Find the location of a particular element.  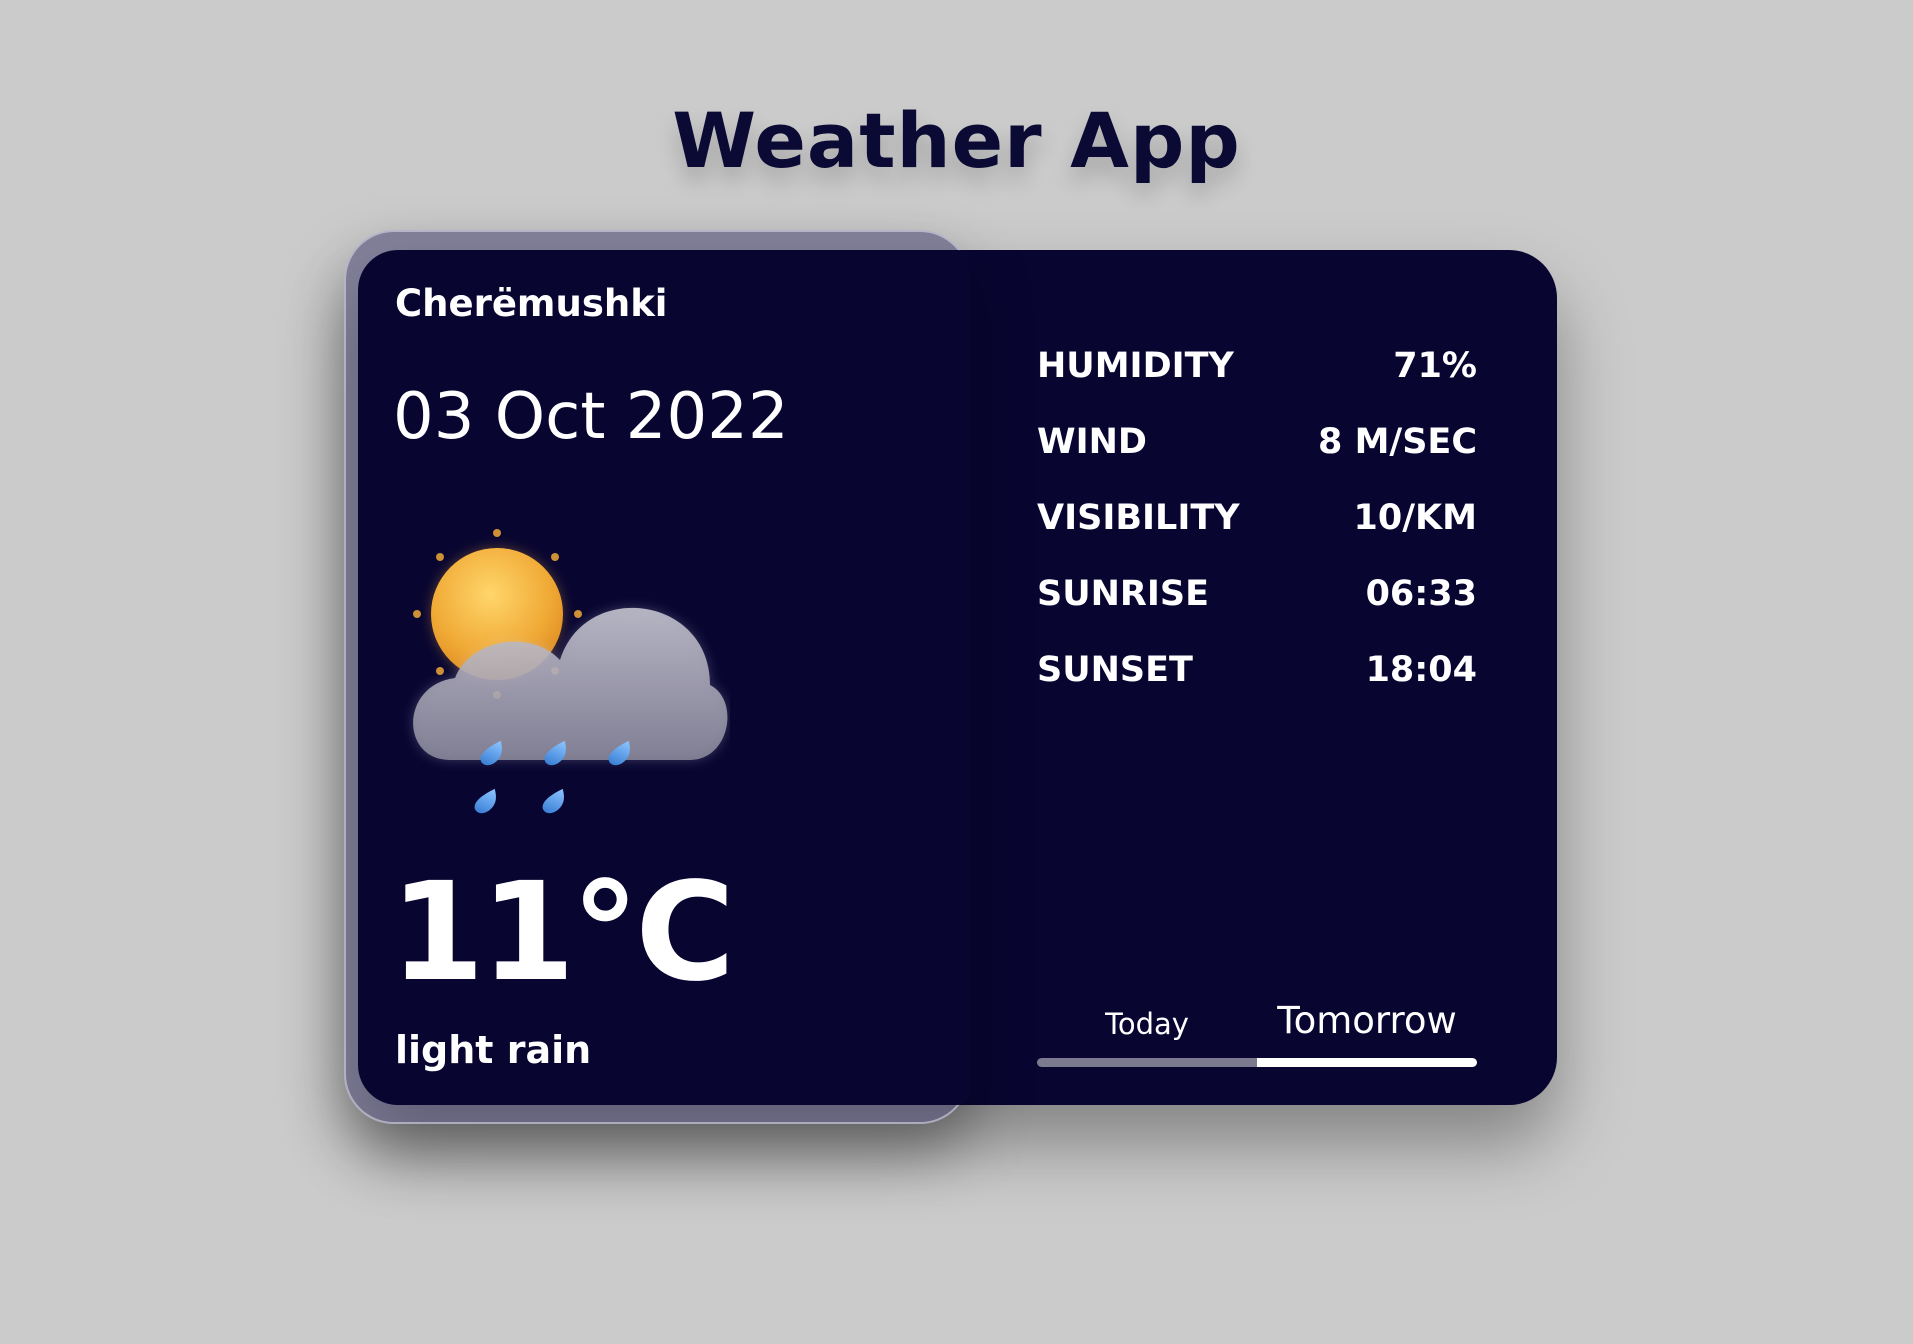

weather-description: light rain is located at coordinates (493, 1050).